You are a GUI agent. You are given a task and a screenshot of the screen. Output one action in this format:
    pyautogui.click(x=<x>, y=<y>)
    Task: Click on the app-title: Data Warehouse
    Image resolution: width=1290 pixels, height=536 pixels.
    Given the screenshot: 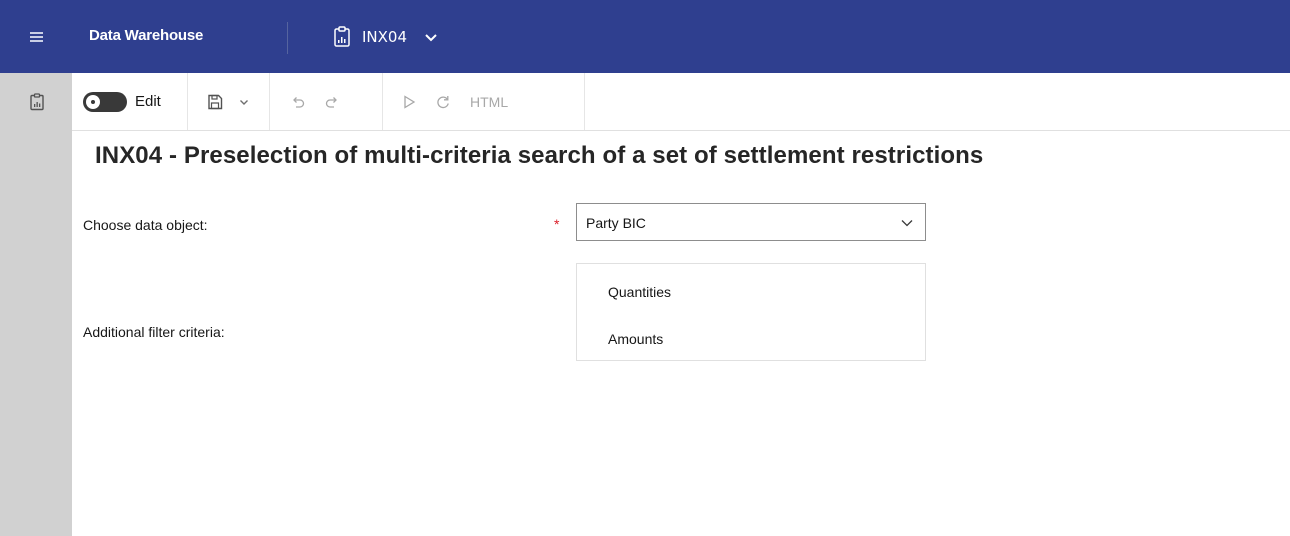 What is the action you would take?
    pyautogui.click(x=146, y=35)
    